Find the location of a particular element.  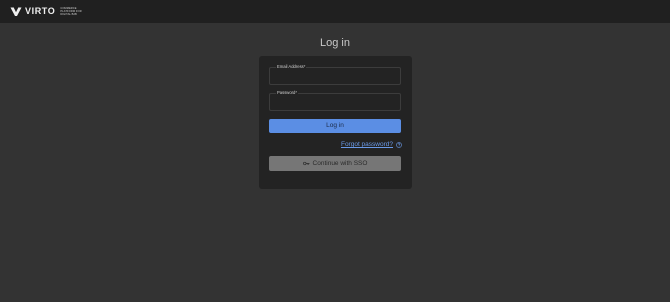

password-field: Password* is located at coordinates (335, 100).